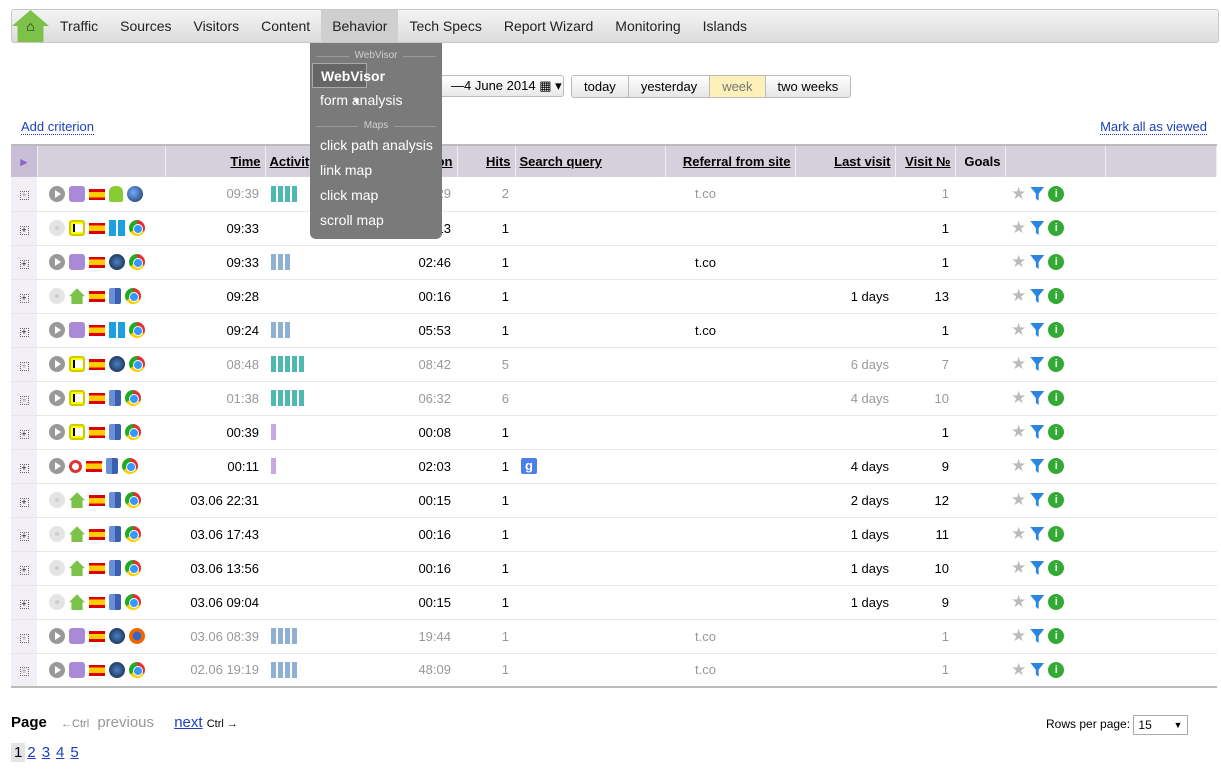  Describe the element at coordinates (669, 86) in the screenshot. I see `period-yesterday: yesterday` at that location.